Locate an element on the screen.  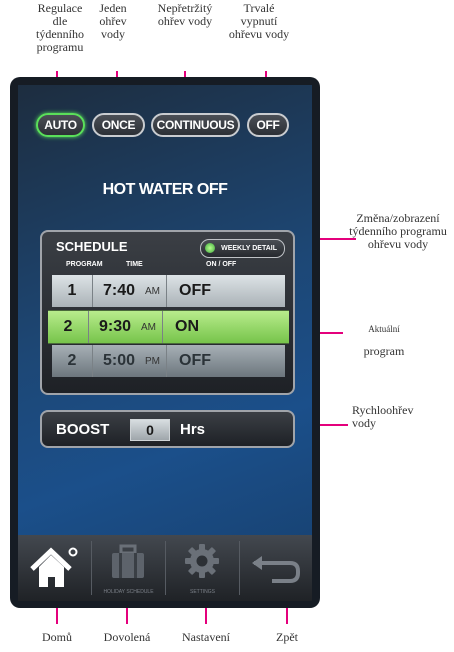
annotation-current-2: program is located at coordinates (384, 351).